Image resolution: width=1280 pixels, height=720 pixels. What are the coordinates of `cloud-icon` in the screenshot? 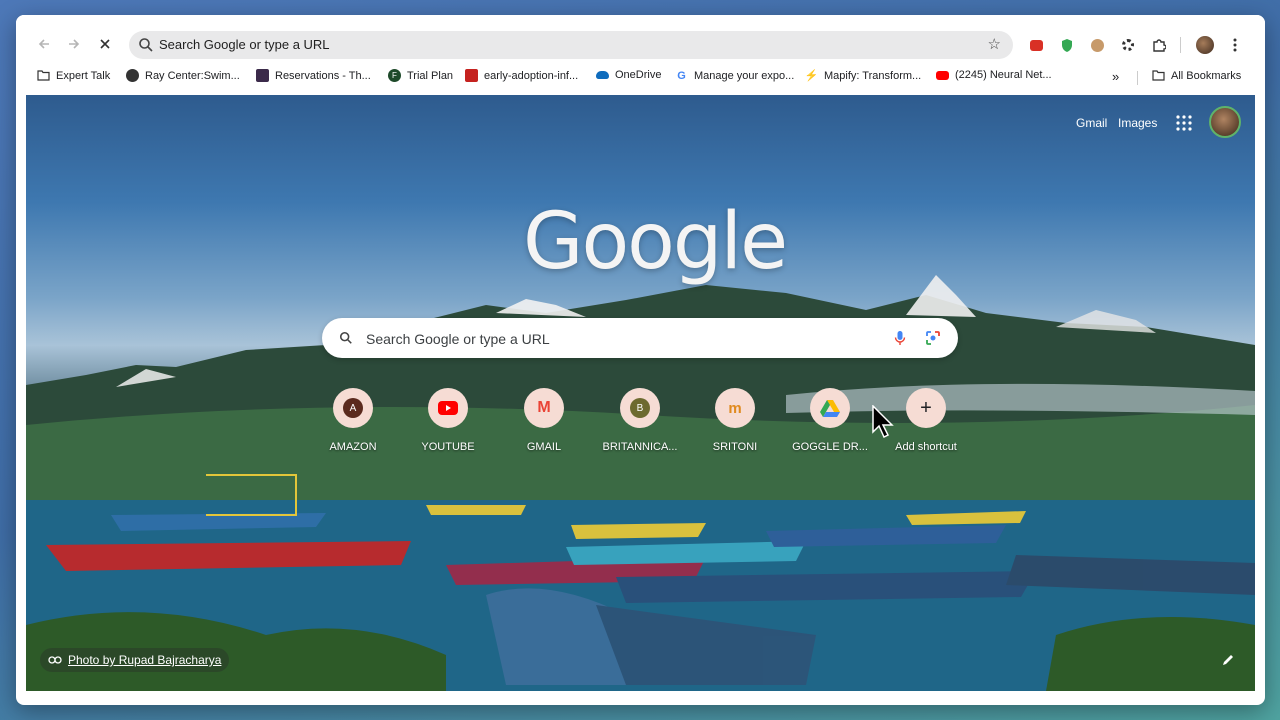 It's located at (602, 75).